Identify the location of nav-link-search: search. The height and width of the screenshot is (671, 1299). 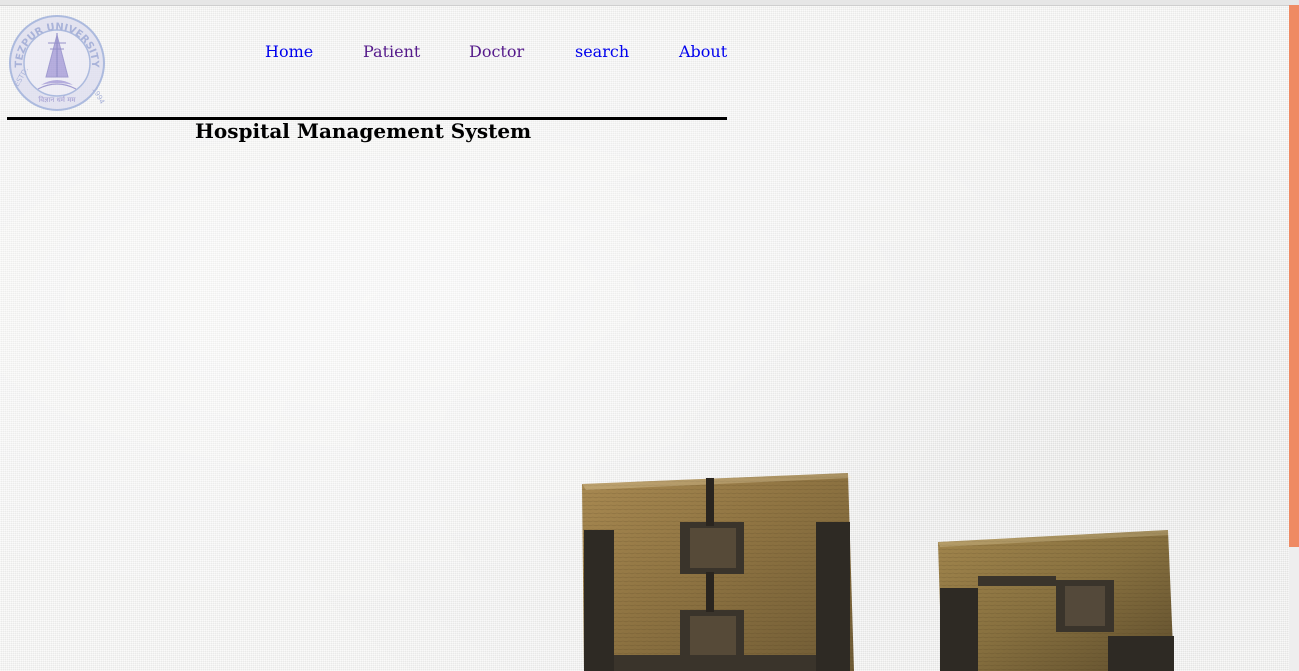
(602, 51).